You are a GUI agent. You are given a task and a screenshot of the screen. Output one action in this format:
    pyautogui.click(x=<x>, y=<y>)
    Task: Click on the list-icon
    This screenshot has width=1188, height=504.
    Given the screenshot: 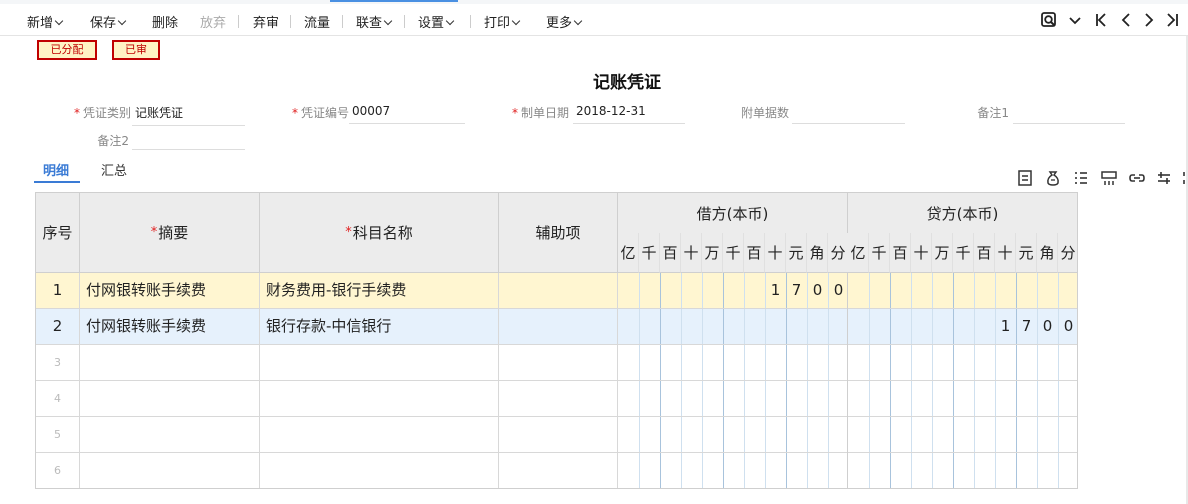 What is the action you would take?
    pyautogui.click(x=1081, y=178)
    